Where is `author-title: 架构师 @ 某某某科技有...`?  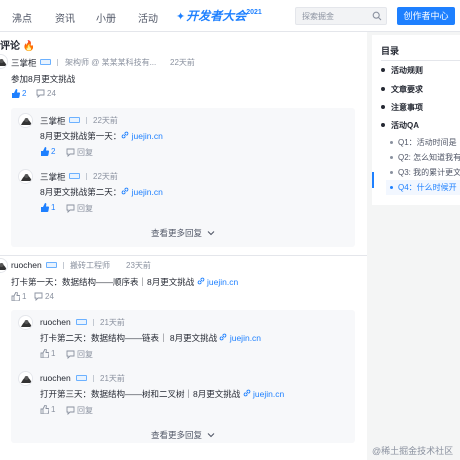
author-title: 架构师 @ 某某某科技有... is located at coordinates (111, 62).